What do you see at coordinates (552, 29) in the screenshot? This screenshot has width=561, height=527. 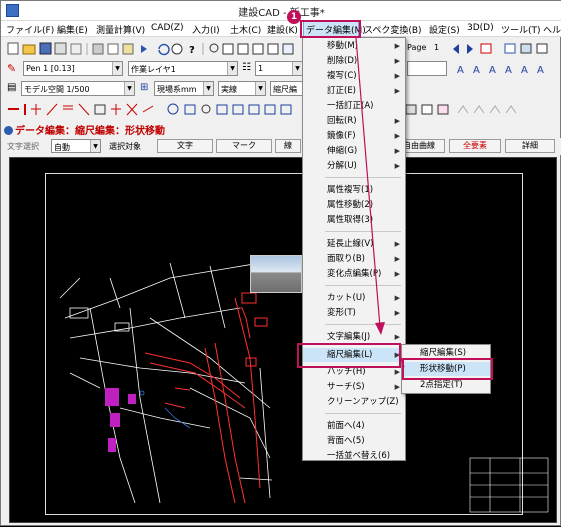 I see `menu-help: ヘル` at bounding box center [552, 29].